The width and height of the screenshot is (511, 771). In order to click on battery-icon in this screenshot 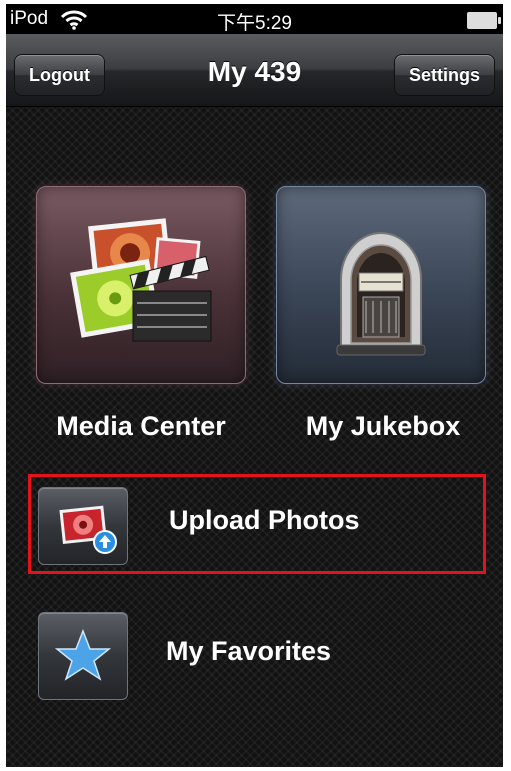, I will do `click(484, 20)`.